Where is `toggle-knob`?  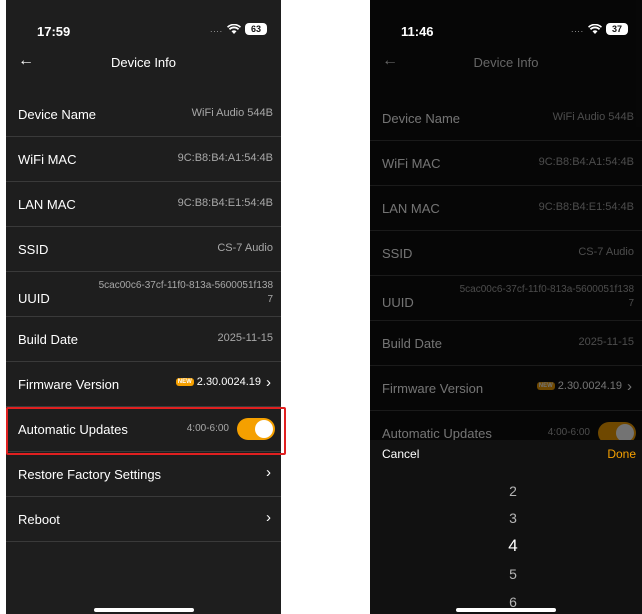
toggle-knob is located at coordinates (264, 429).